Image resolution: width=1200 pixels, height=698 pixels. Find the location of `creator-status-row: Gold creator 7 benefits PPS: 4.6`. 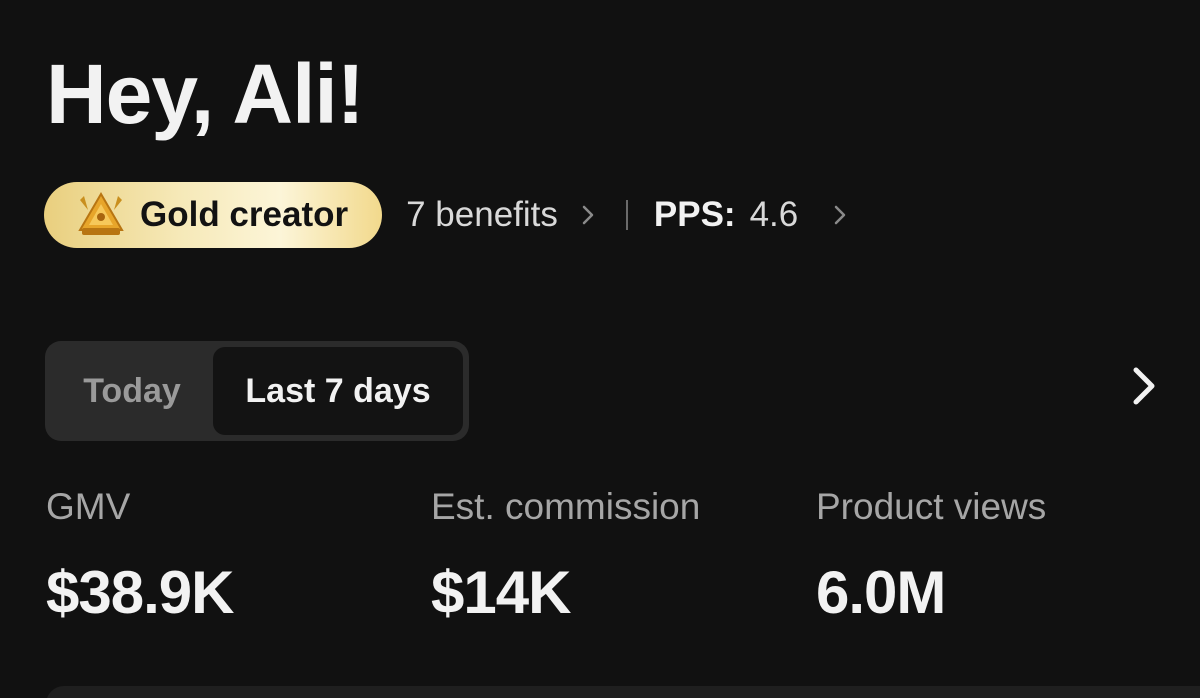

creator-status-row: Gold creator 7 benefits PPS: 4.6 is located at coordinates (446, 215).